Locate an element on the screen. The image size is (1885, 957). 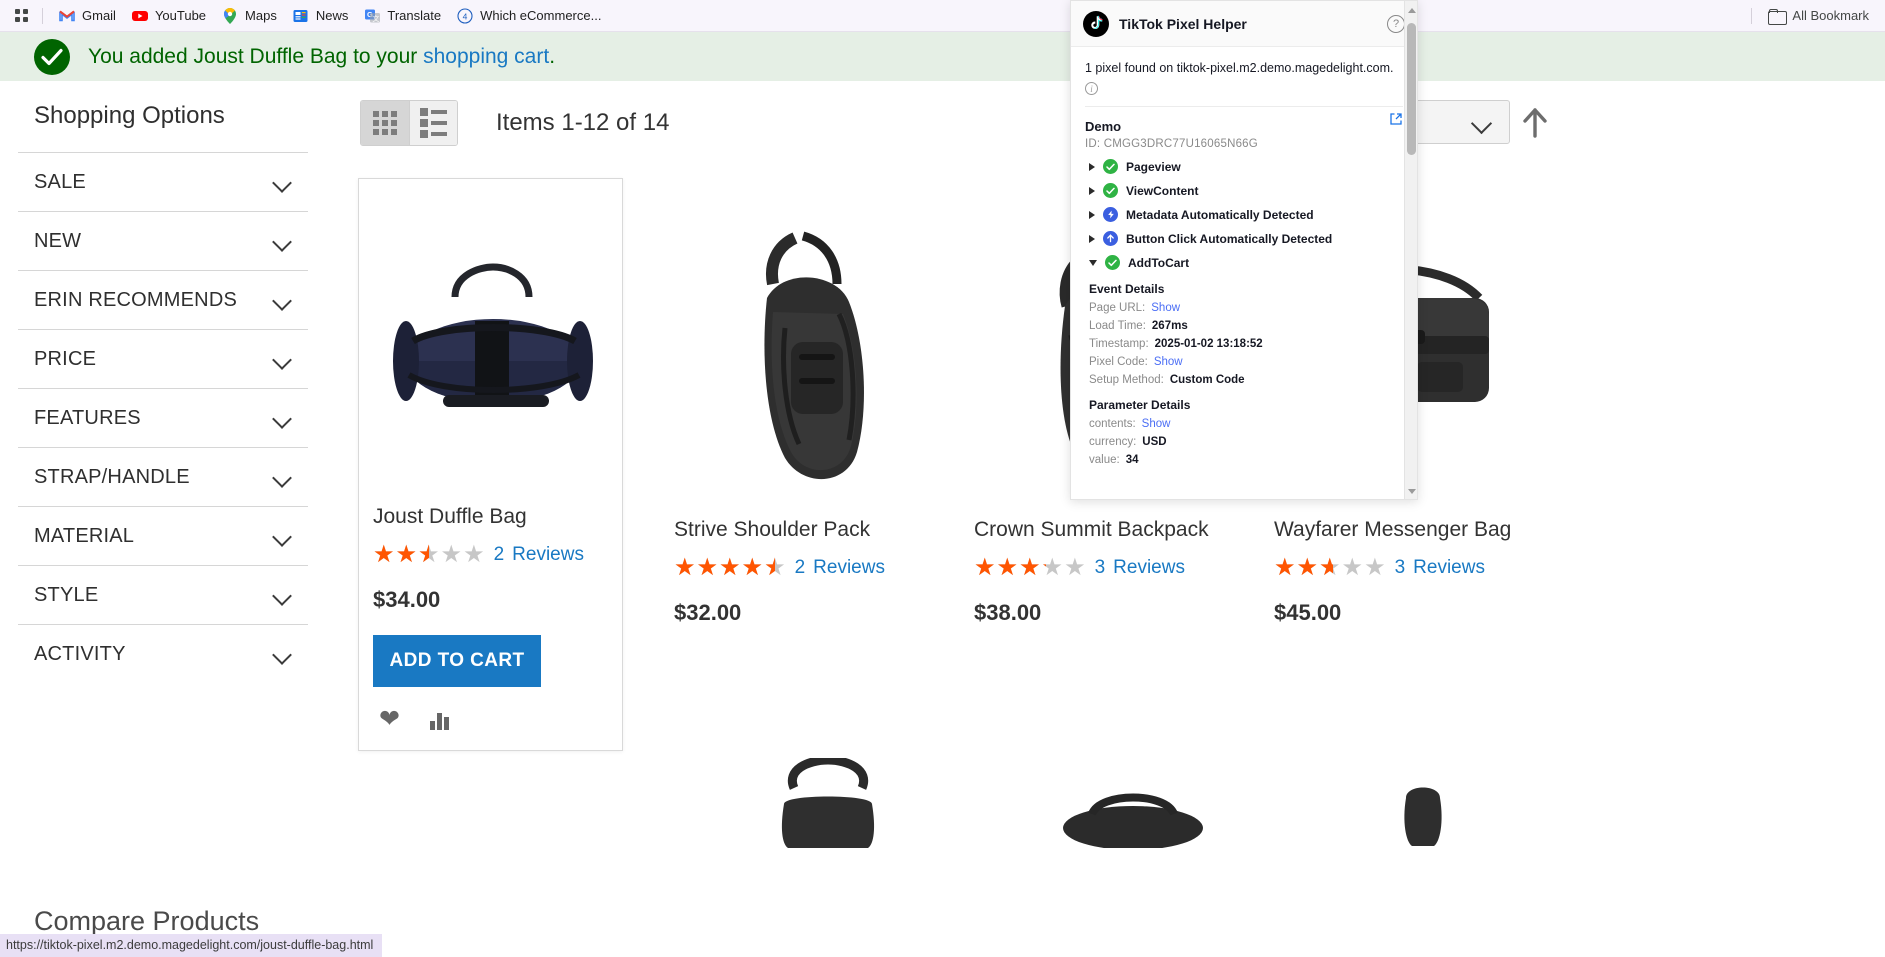
folder-icon is located at coordinates (1778, 16).